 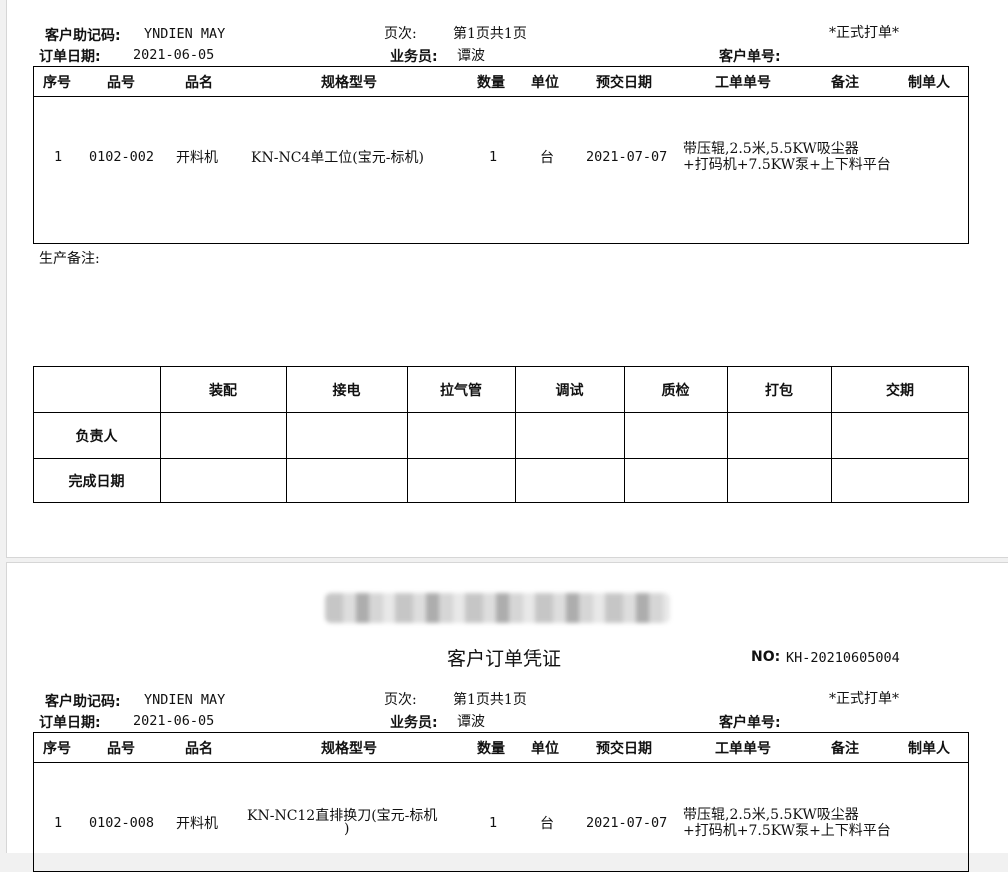 I want to click on row-spec: KN-NC4单工位(宝元-标机), so click(x=337, y=158).